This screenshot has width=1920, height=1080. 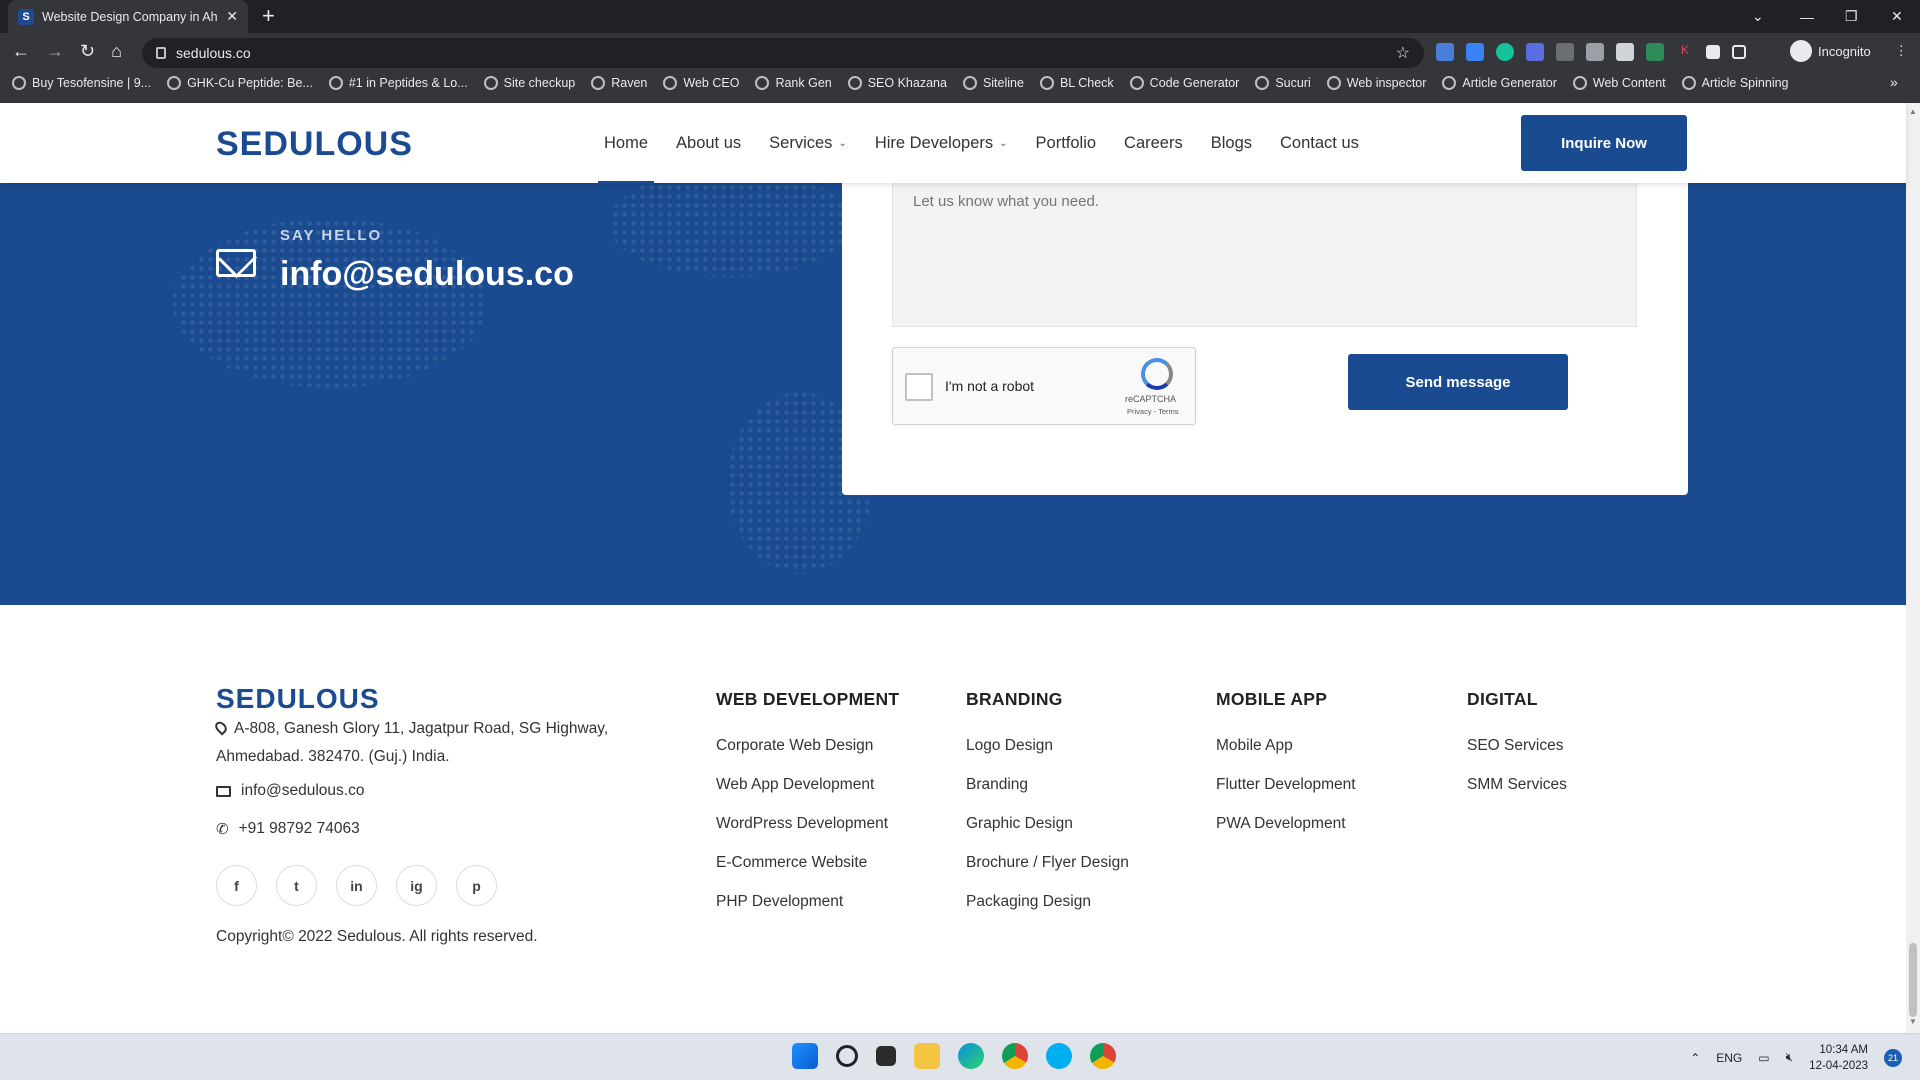 What do you see at coordinates (807, 745) in the screenshot?
I see `footer-link: Corporate Web Design` at bounding box center [807, 745].